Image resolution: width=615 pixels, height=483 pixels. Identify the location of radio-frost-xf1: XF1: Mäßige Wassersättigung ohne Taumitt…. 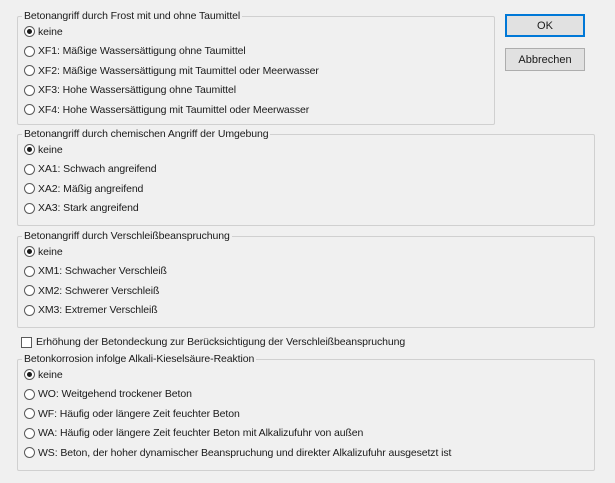
(259, 52).